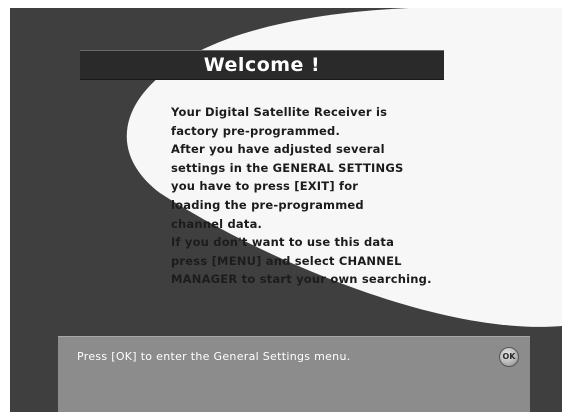 Image resolution: width=571 pixels, height=420 pixels. What do you see at coordinates (286, 260) in the screenshot?
I see `message-line: press [MENU] and select CHANNEL` at bounding box center [286, 260].